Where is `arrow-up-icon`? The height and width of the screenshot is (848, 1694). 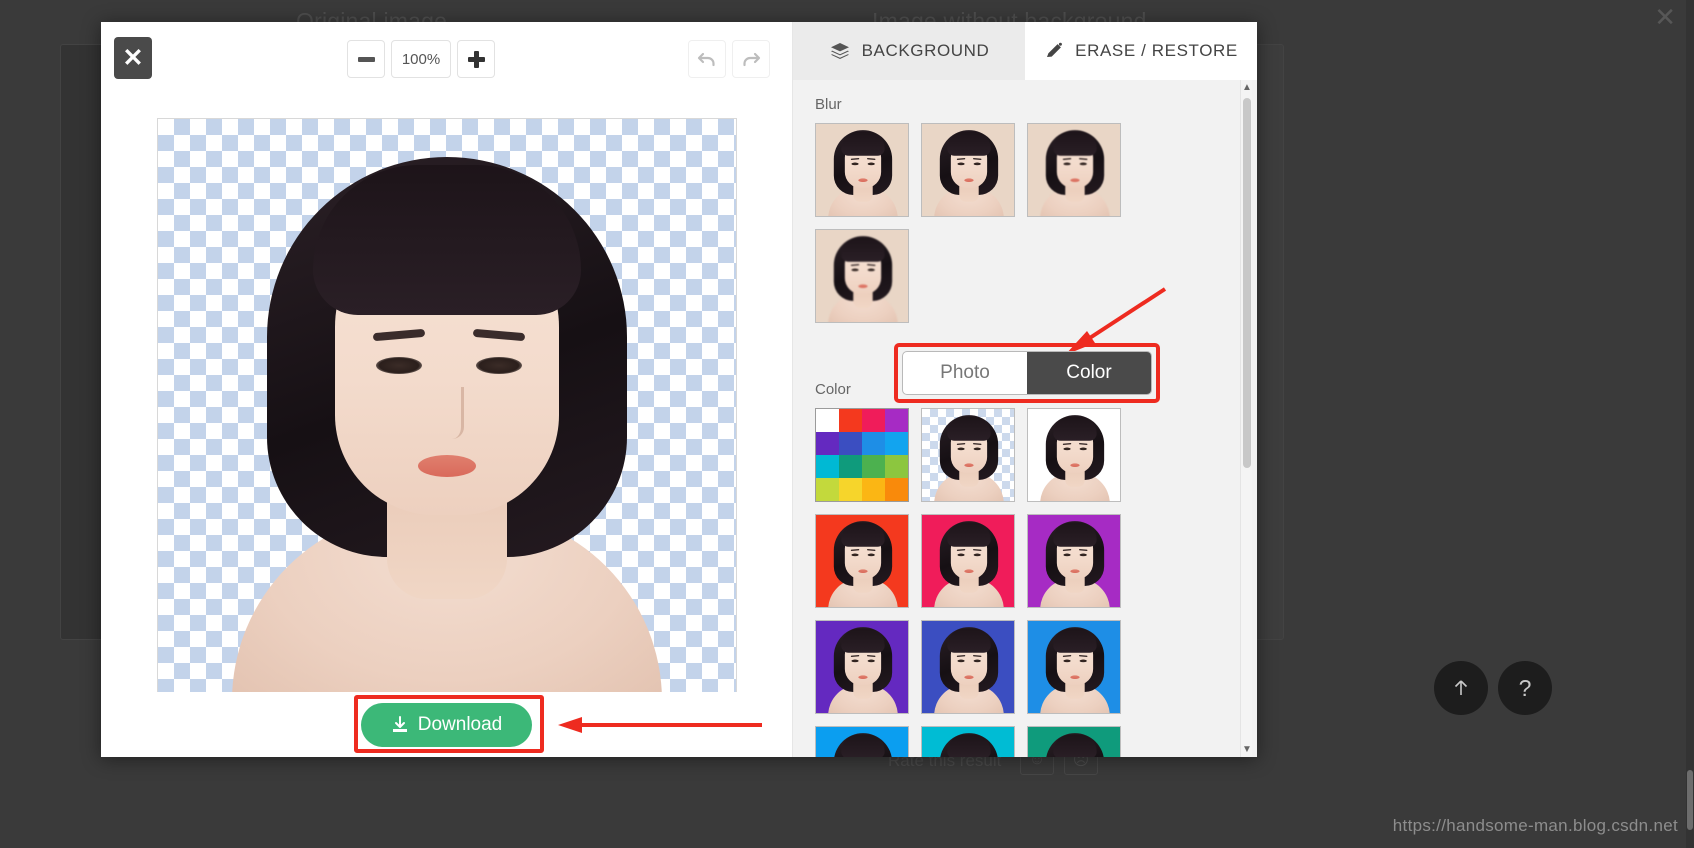 arrow-up-icon is located at coordinates (1461, 687).